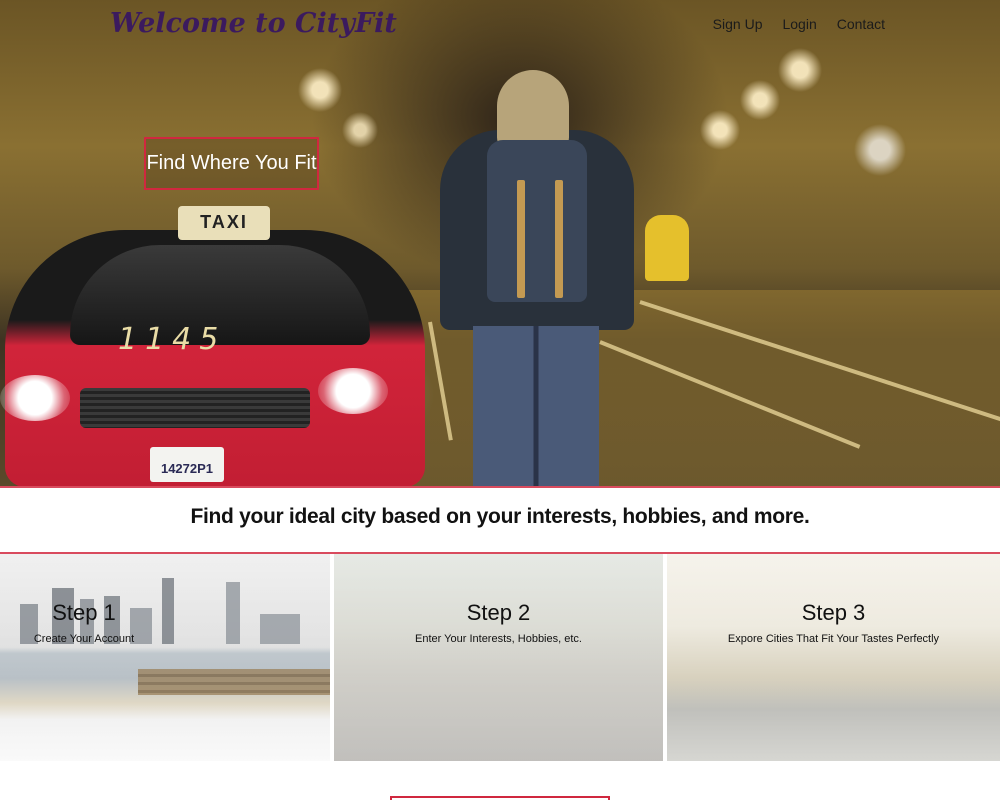 The height and width of the screenshot is (800, 1000). What do you see at coordinates (224, 223) in the screenshot?
I see `taxi-sign: TAXI` at bounding box center [224, 223].